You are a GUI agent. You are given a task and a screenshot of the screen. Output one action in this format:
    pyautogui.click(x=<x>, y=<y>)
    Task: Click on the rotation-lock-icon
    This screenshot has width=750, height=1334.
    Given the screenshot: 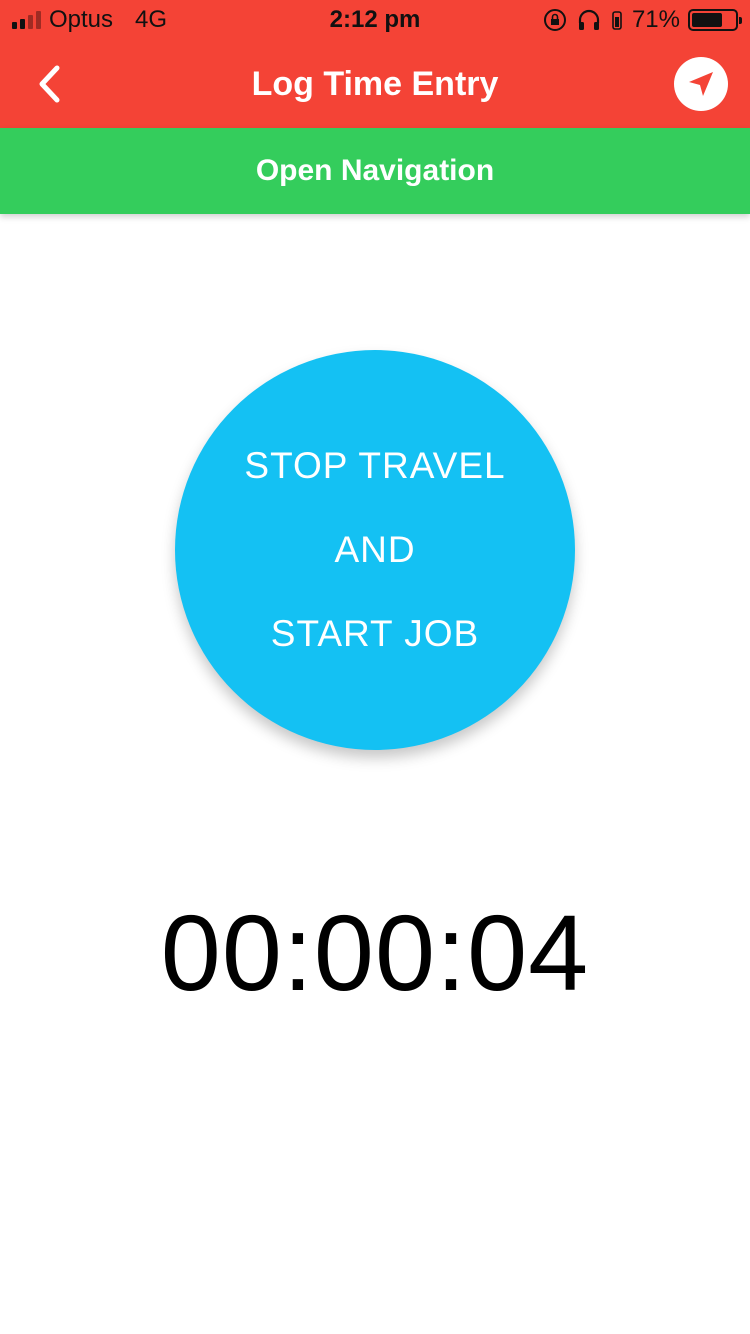 What is the action you would take?
    pyautogui.click(x=554, y=20)
    